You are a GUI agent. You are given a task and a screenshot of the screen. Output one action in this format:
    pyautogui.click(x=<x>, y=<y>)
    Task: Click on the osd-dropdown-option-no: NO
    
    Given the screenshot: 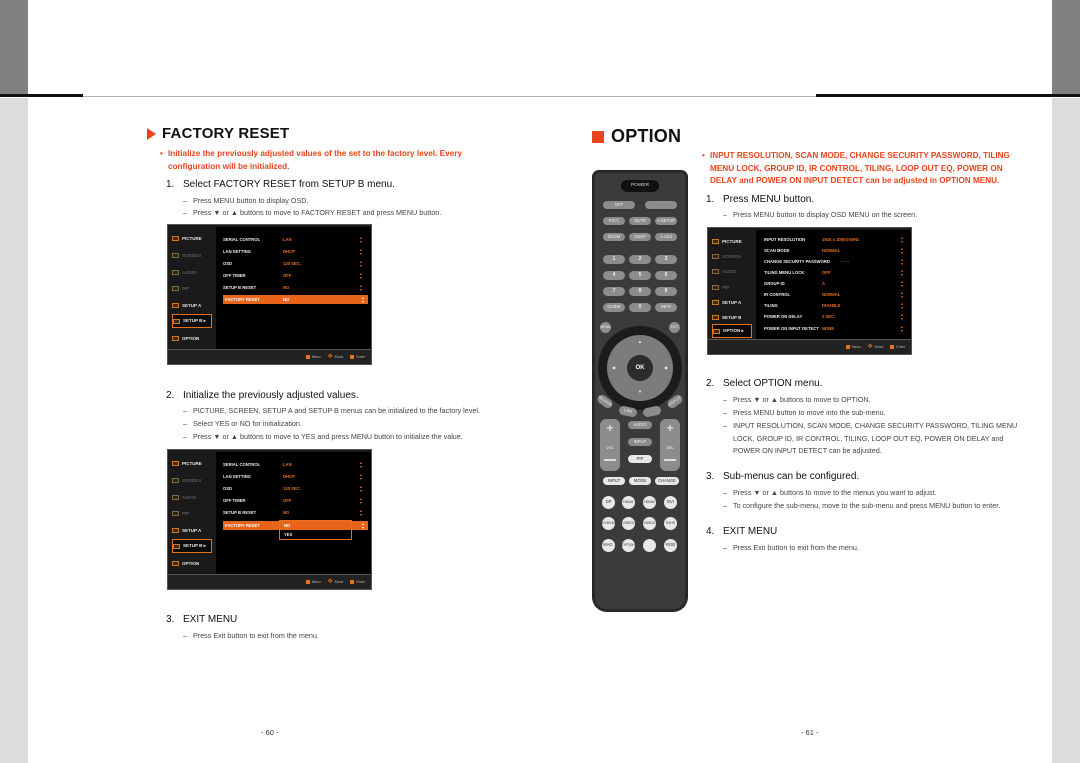 What is the action you would take?
    pyautogui.click(x=315, y=525)
    